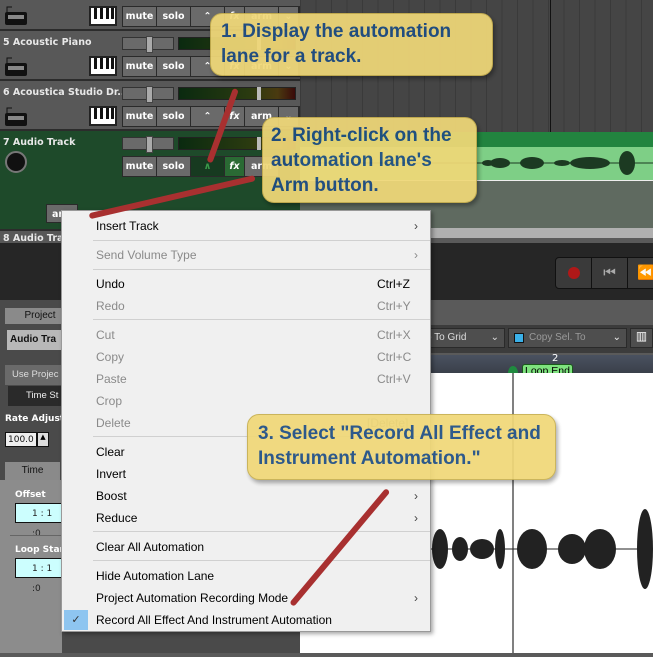 The height and width of the screenshot is (657, 653). What do you see at coordinates (557, 337) in the screenshot?
I see `copy-label: Copy Sel. To` at bounding box center [557, 337].